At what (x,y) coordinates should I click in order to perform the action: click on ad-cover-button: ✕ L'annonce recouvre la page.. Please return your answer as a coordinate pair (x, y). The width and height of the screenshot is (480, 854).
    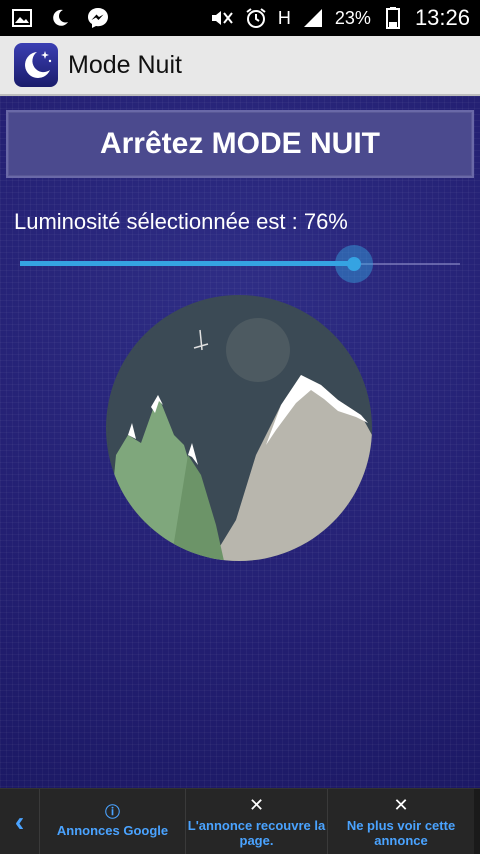
    Looking at the image, I should click on (257, 821).